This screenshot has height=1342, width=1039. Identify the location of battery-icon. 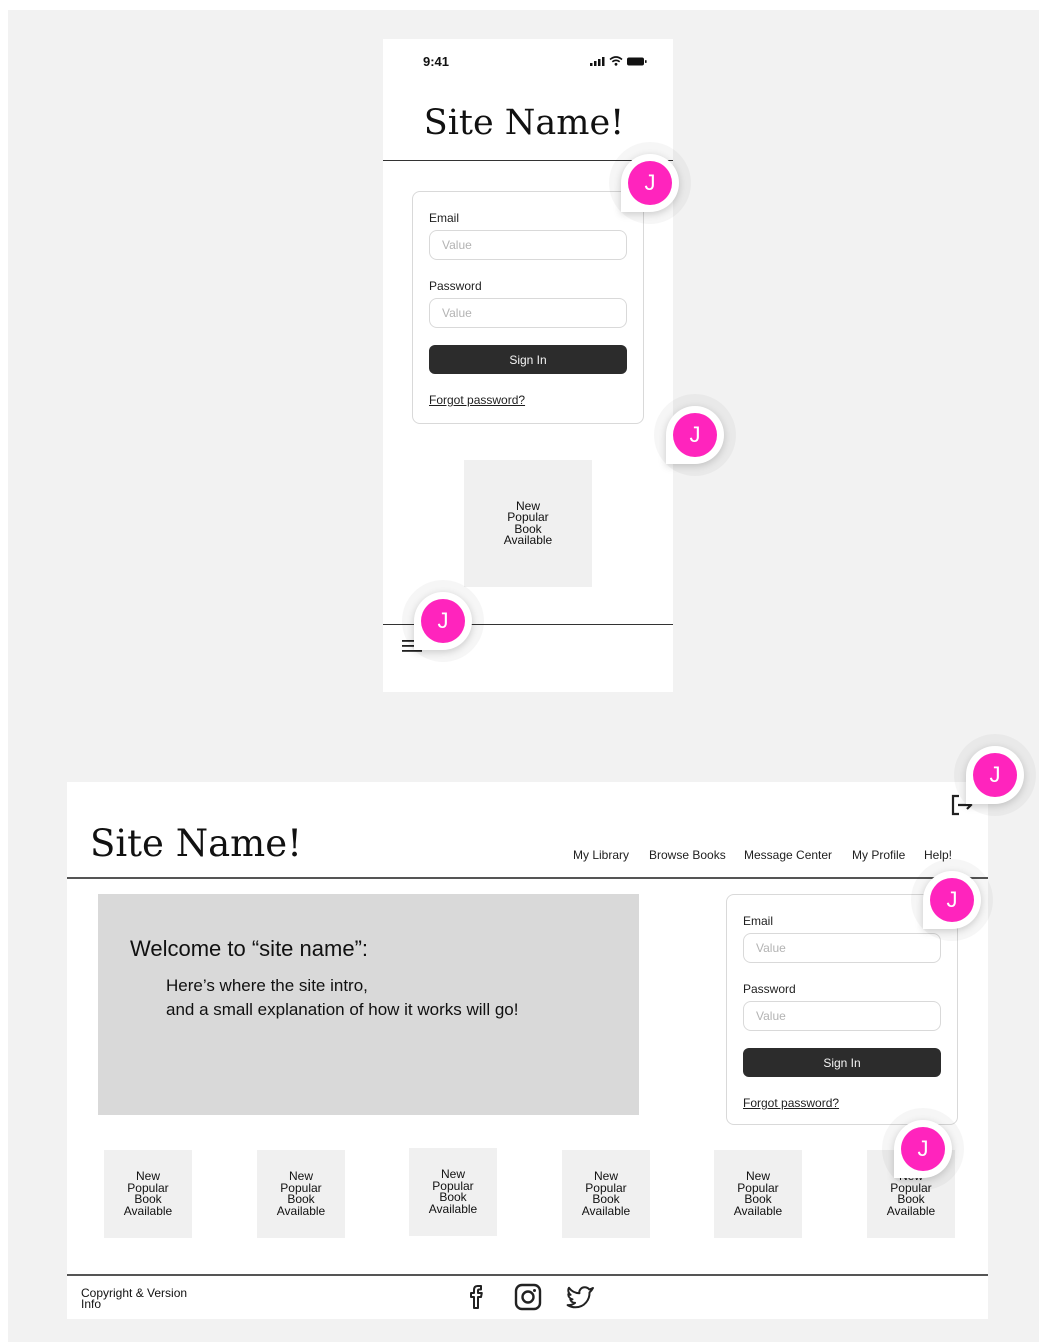
(637, 61).